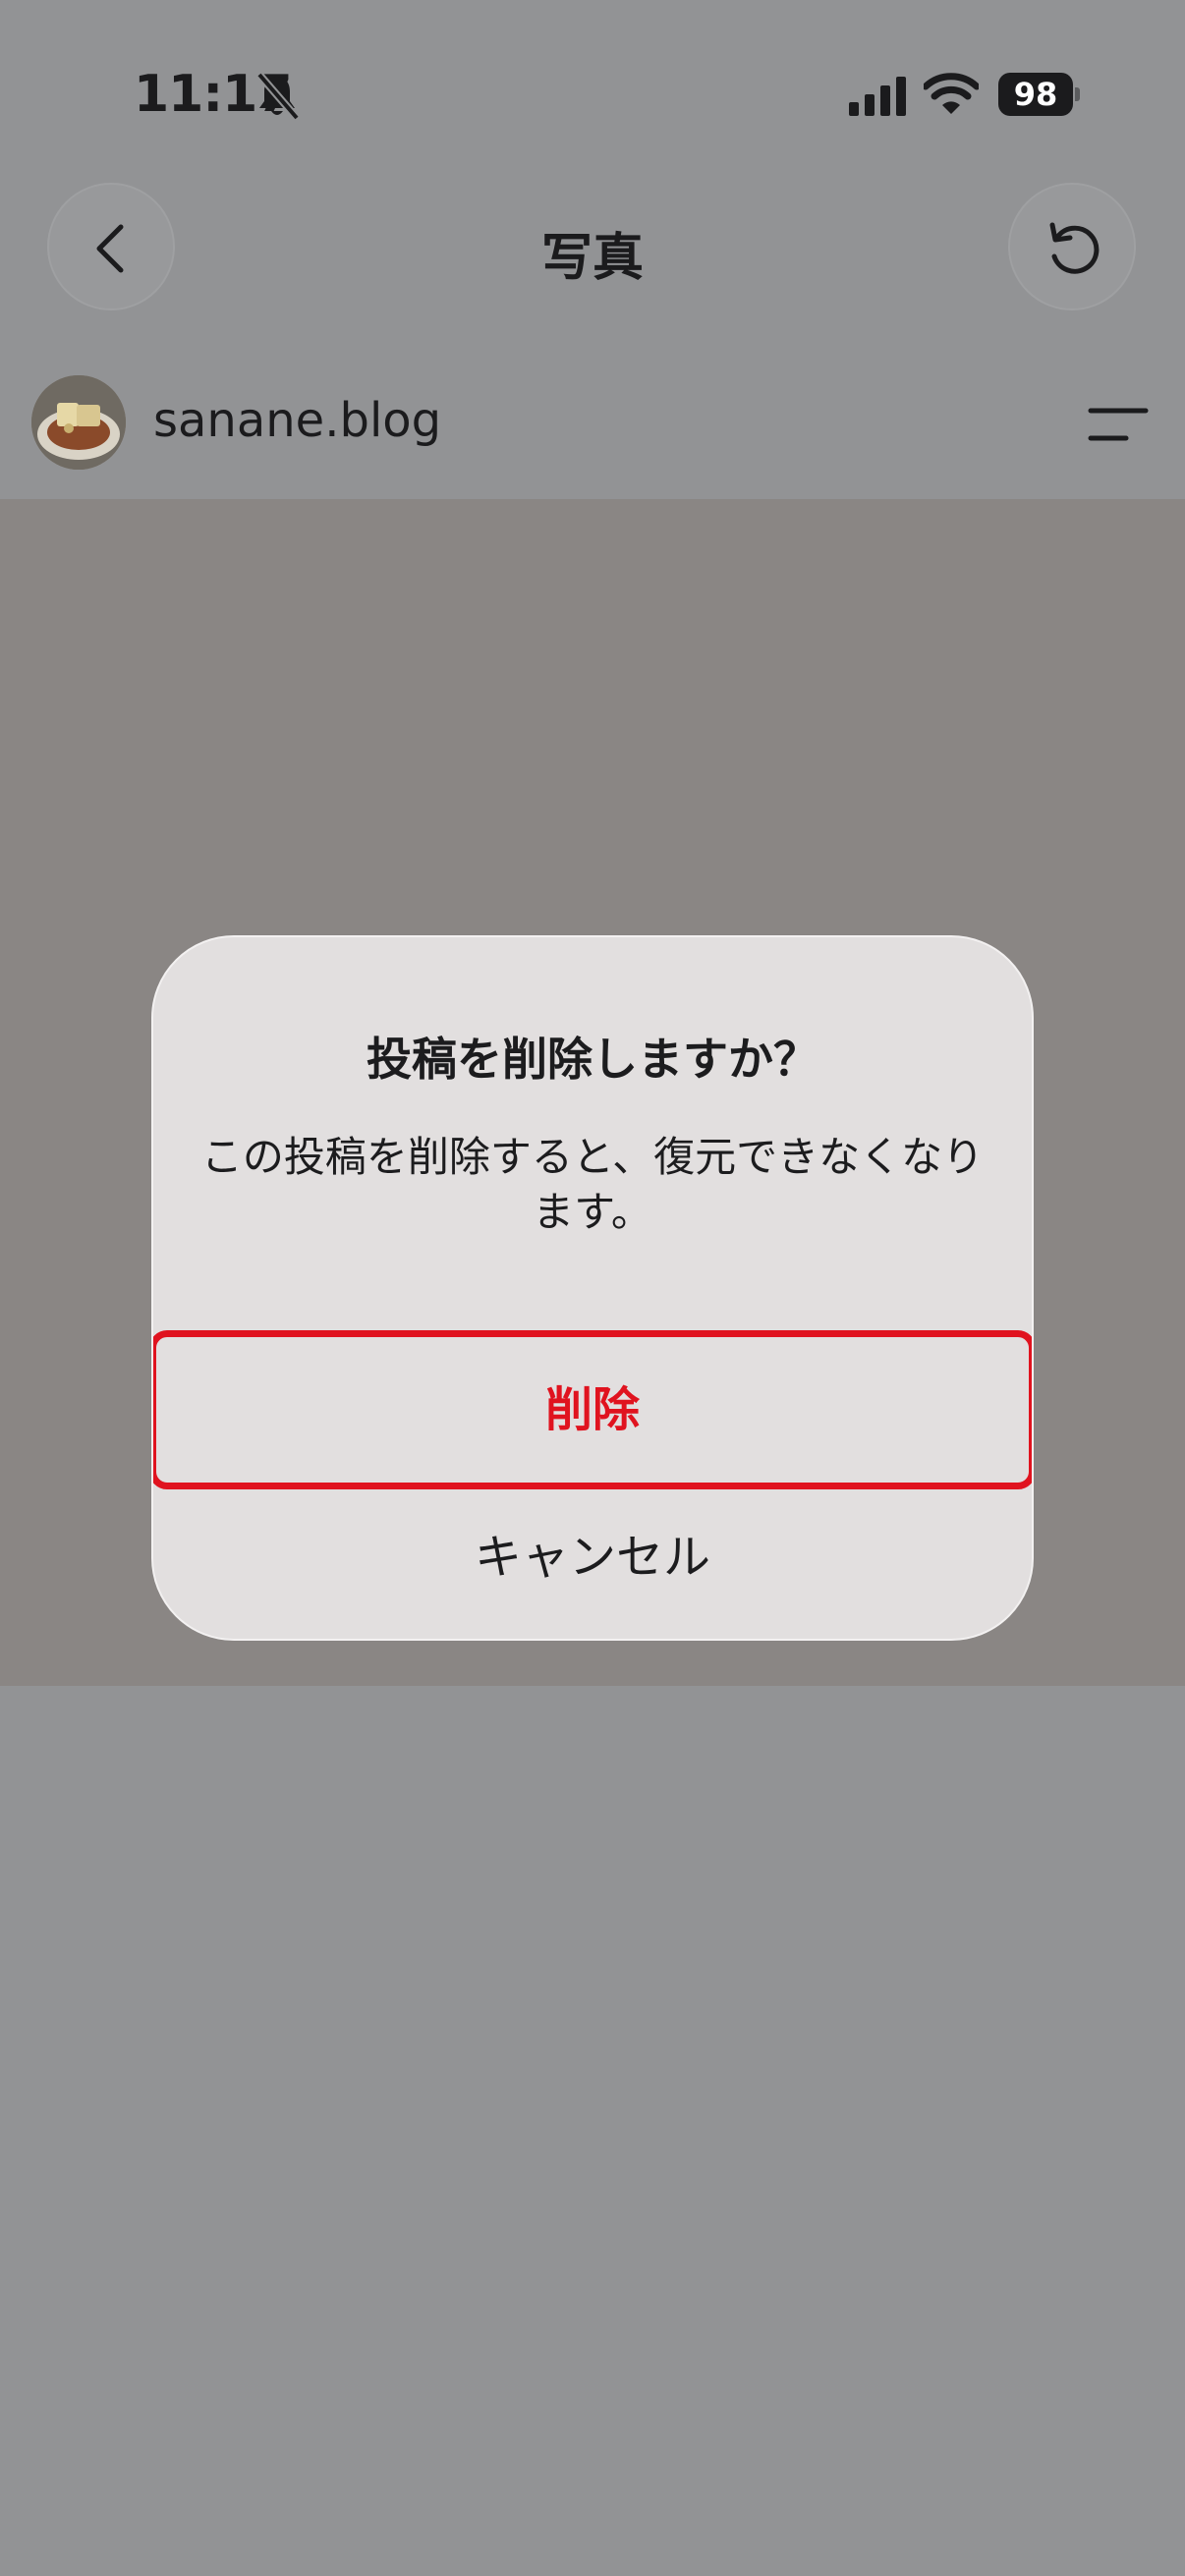 Image resolution: width=1185 pixels, height=2576 pixels. I want to click on page-title: 写真, so click(592, 258).